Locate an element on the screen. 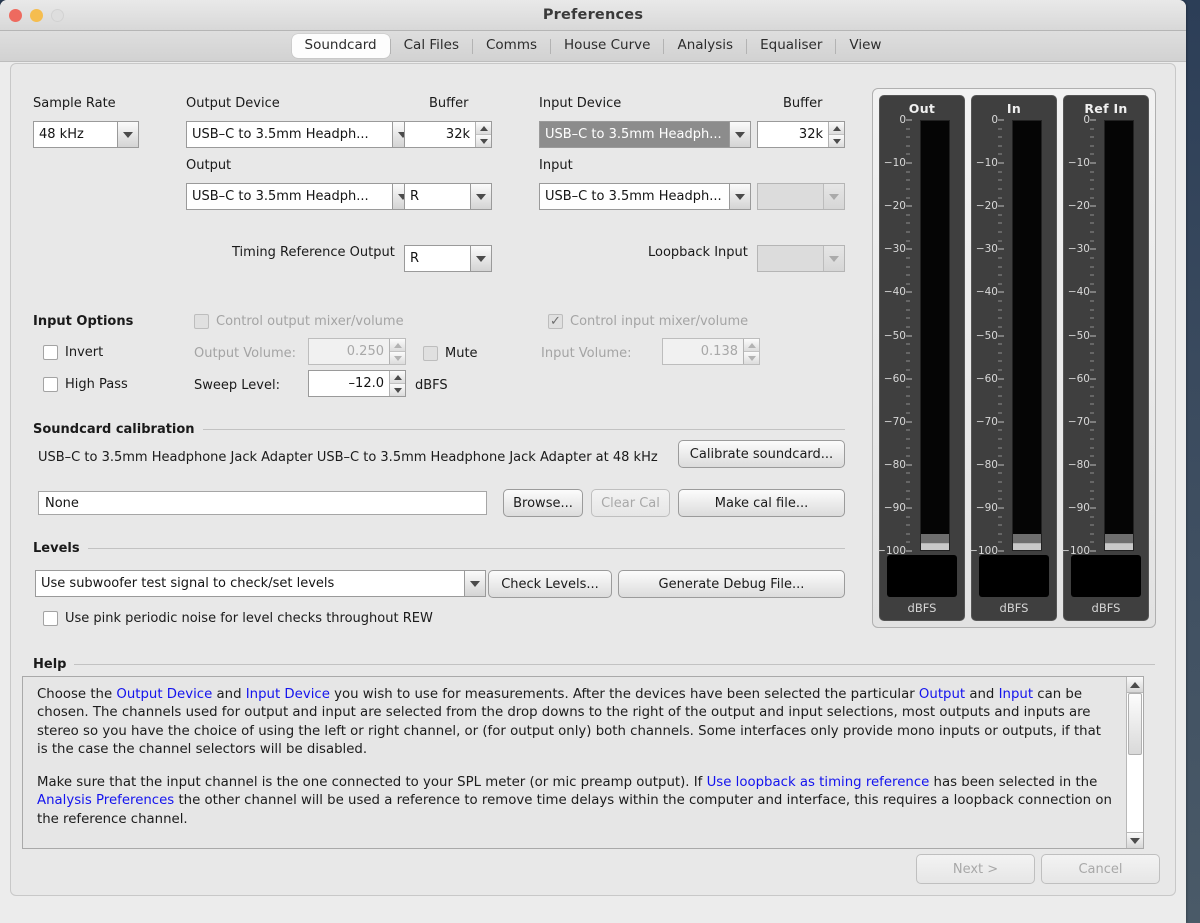 The image size is (1200, 923). help-scrollbar is located at coordinates (1134, 762).